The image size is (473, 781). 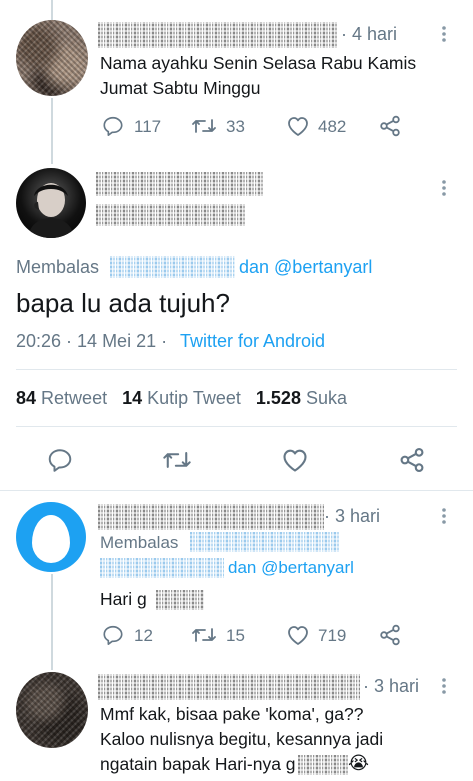 What do you see at coordinates (148, 126) in the screenshot?
I see `reply-count: 117` at bounding box center [148, 126].